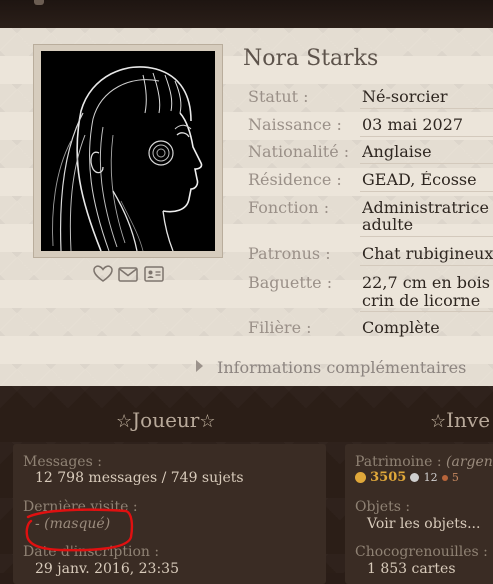 This screenshot has width=493, height=584. Describe the element at coordinates (299, 151) in the screenshot. I see `field-label: Nationalité :` at that location.